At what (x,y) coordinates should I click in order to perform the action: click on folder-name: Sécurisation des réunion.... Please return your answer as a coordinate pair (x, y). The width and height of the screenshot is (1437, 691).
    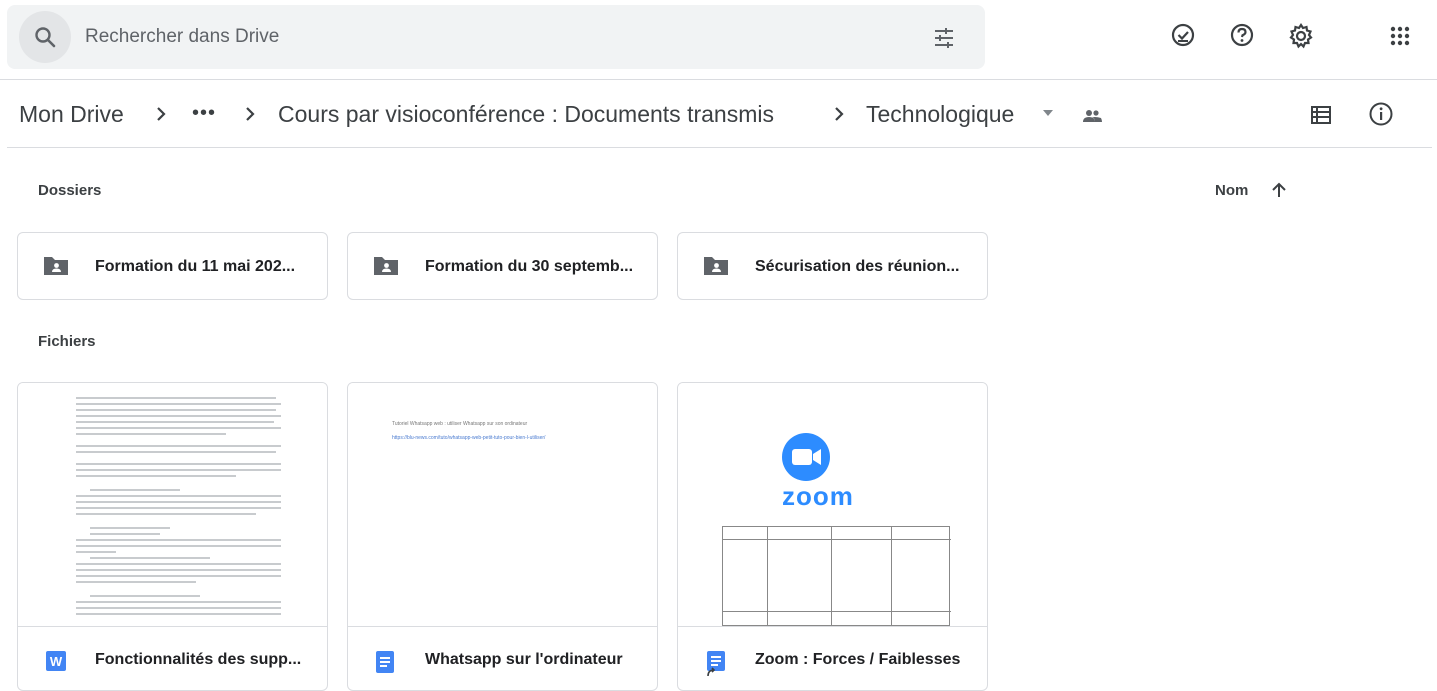
    Looking at the image, I should click on (857, 266).